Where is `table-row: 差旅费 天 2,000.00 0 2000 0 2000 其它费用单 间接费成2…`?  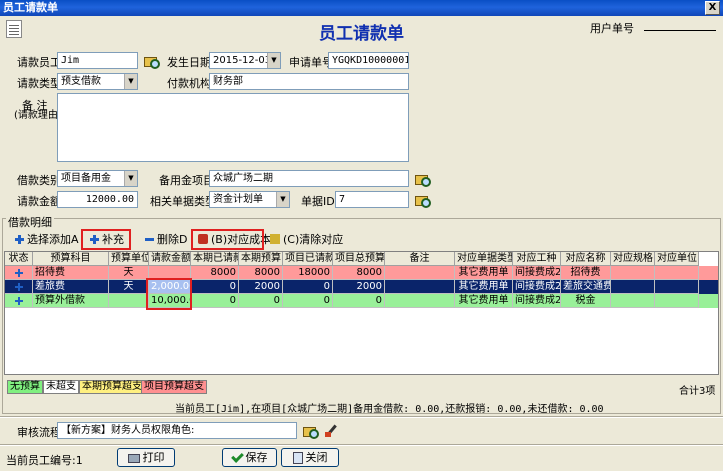
table-row: 差旅费 天 2,000.00 0 2000 0 2000 其它费用单 间接费成2… is located at coordinates (362, 287).